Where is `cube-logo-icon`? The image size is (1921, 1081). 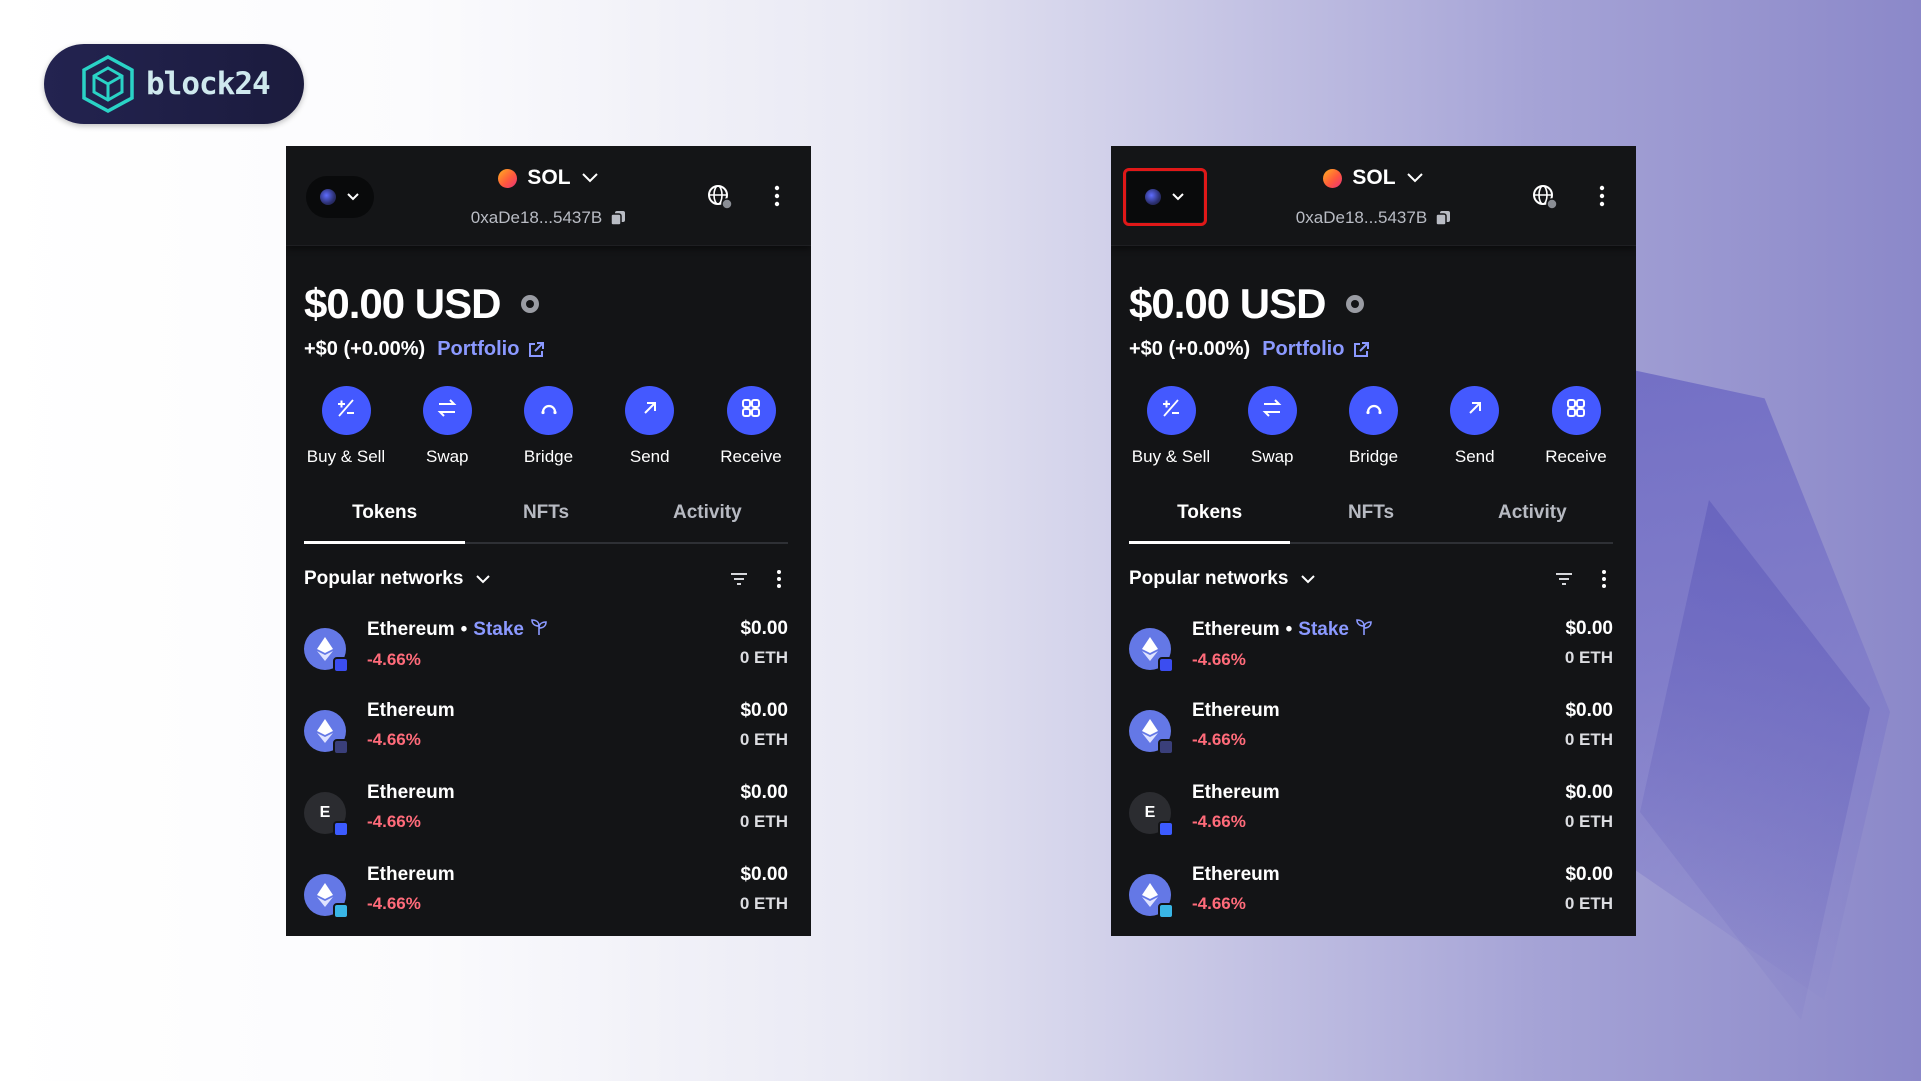
cube-logo-icon is located at coordinates (108, 84).